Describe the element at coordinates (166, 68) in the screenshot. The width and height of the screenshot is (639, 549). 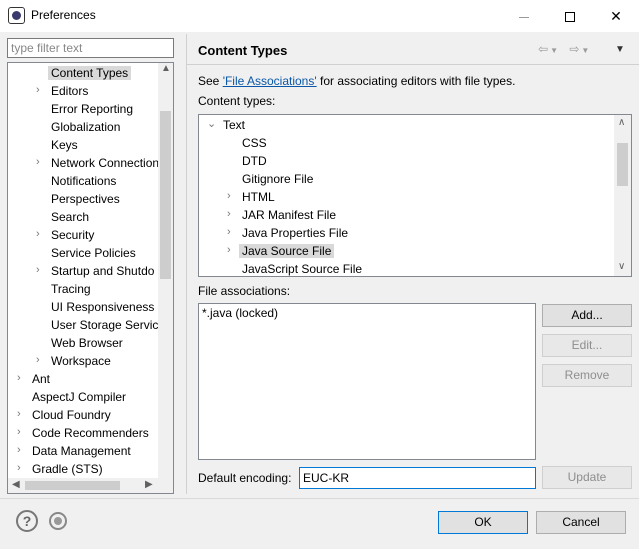
I see `scroll-up-arrow-icon: ▲` at that location.